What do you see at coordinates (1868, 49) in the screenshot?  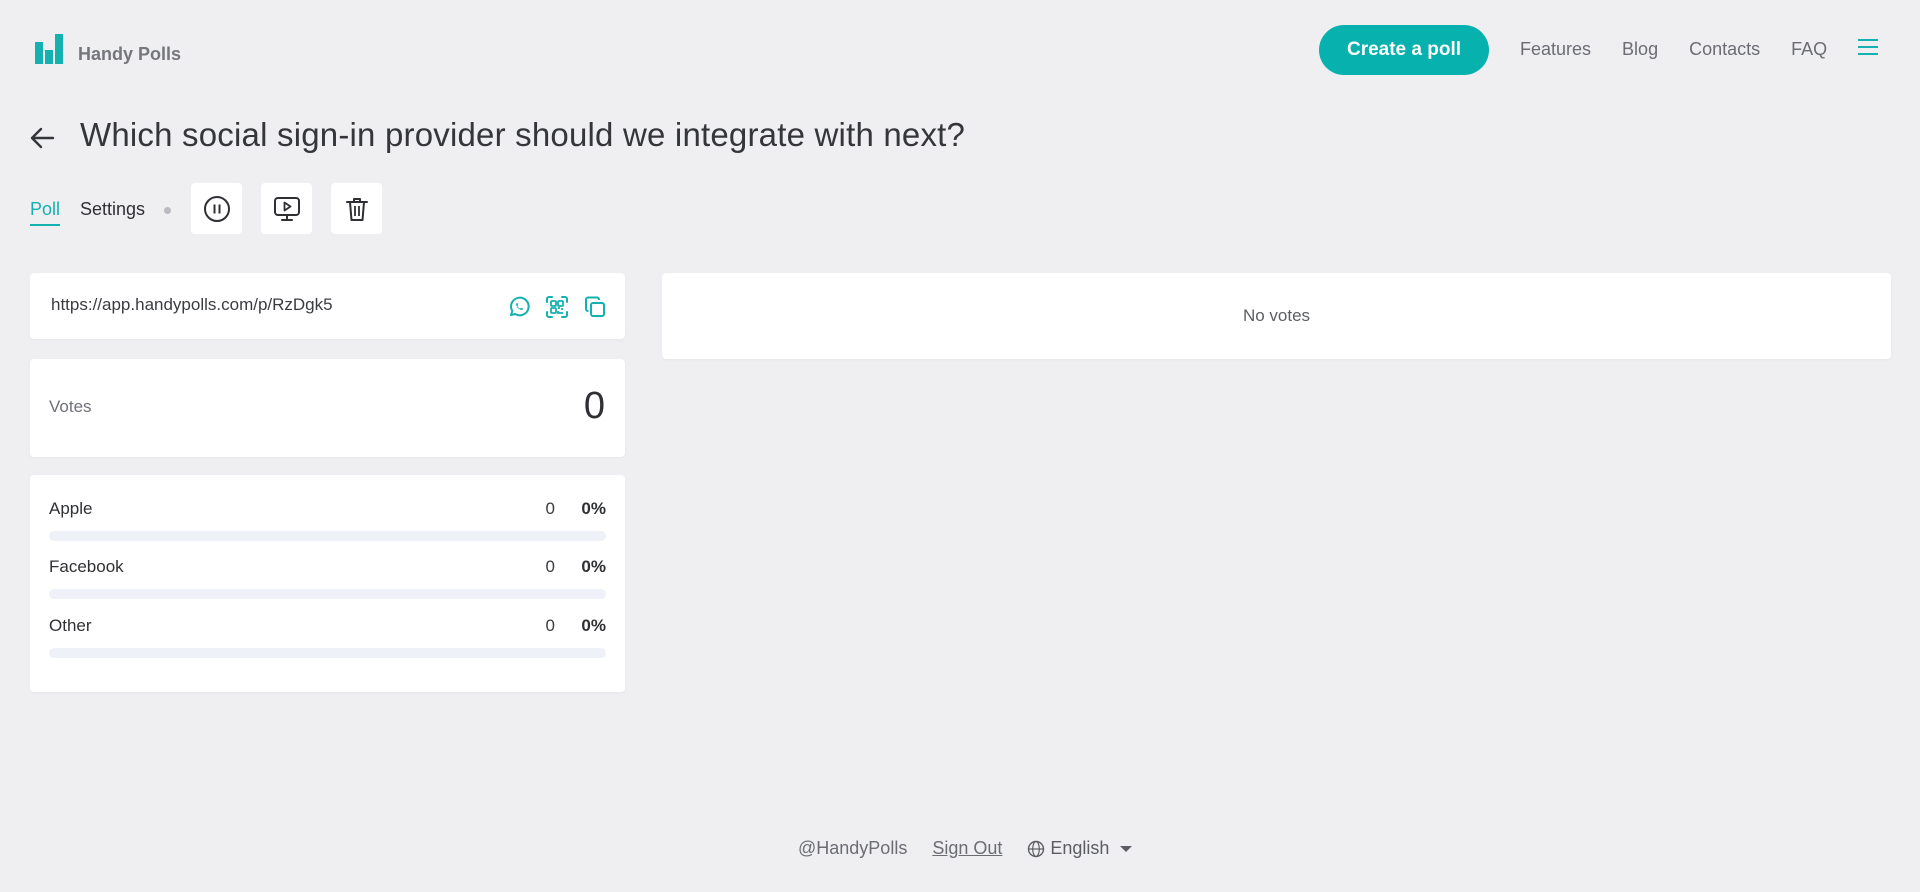 I see `hamburger-menu-icon` at bounding box center [1868, 49].